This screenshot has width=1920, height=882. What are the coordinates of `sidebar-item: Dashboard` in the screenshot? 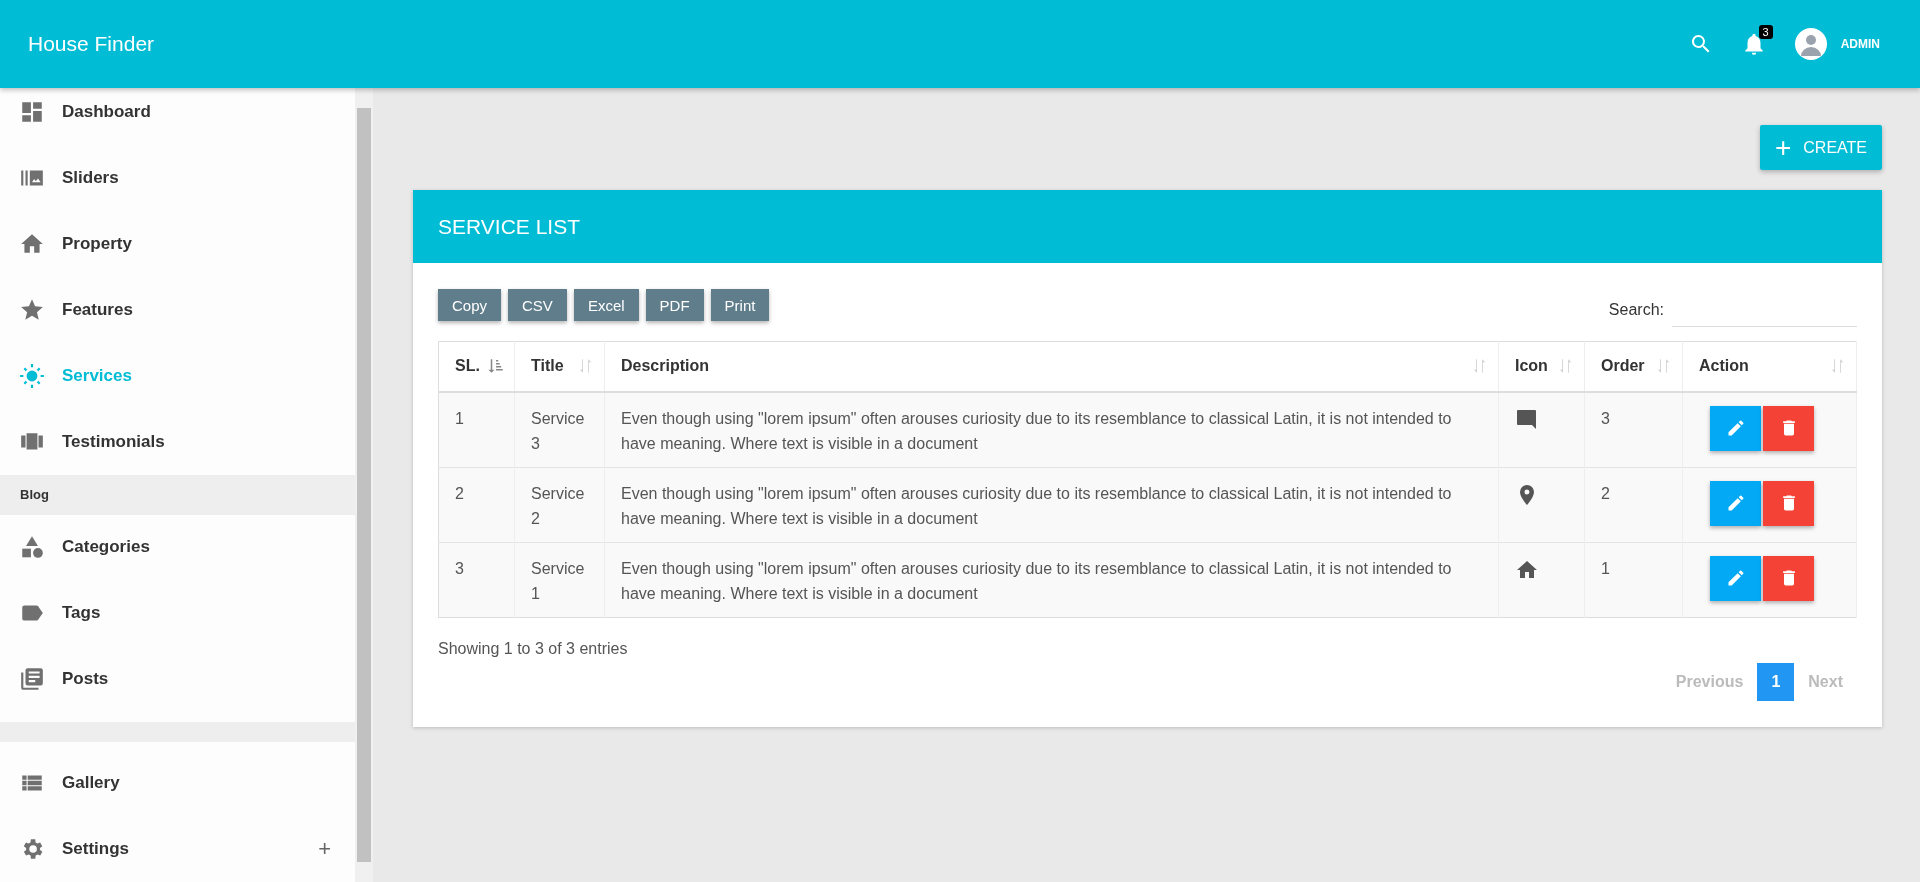 It's located at (177, 117).